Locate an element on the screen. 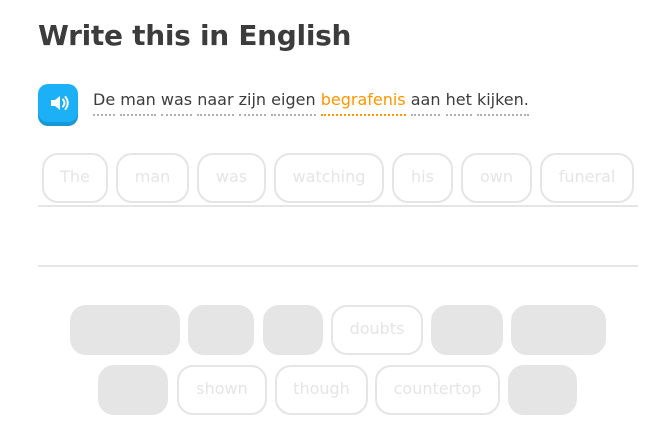 Image resolution: width=670 pixels, height=443 pixels. sentence-word: het is located at coordinates (458, 103).